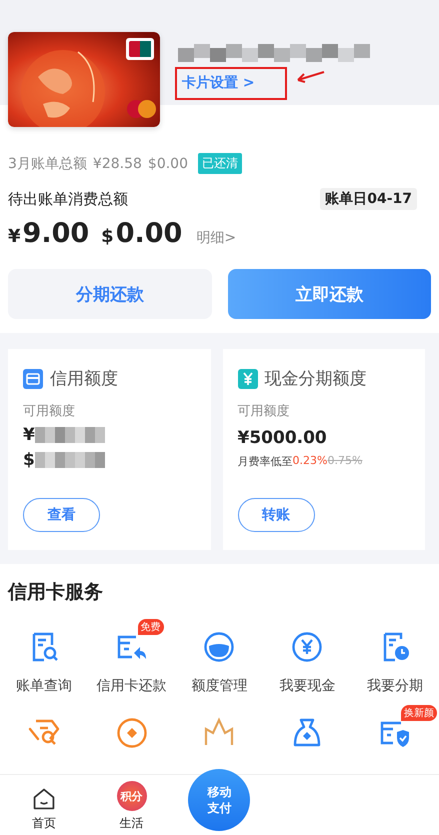  Describe the element at coordinates (265, 461) in the screenshot. I see `rate-label: 月费率低至` at that location.